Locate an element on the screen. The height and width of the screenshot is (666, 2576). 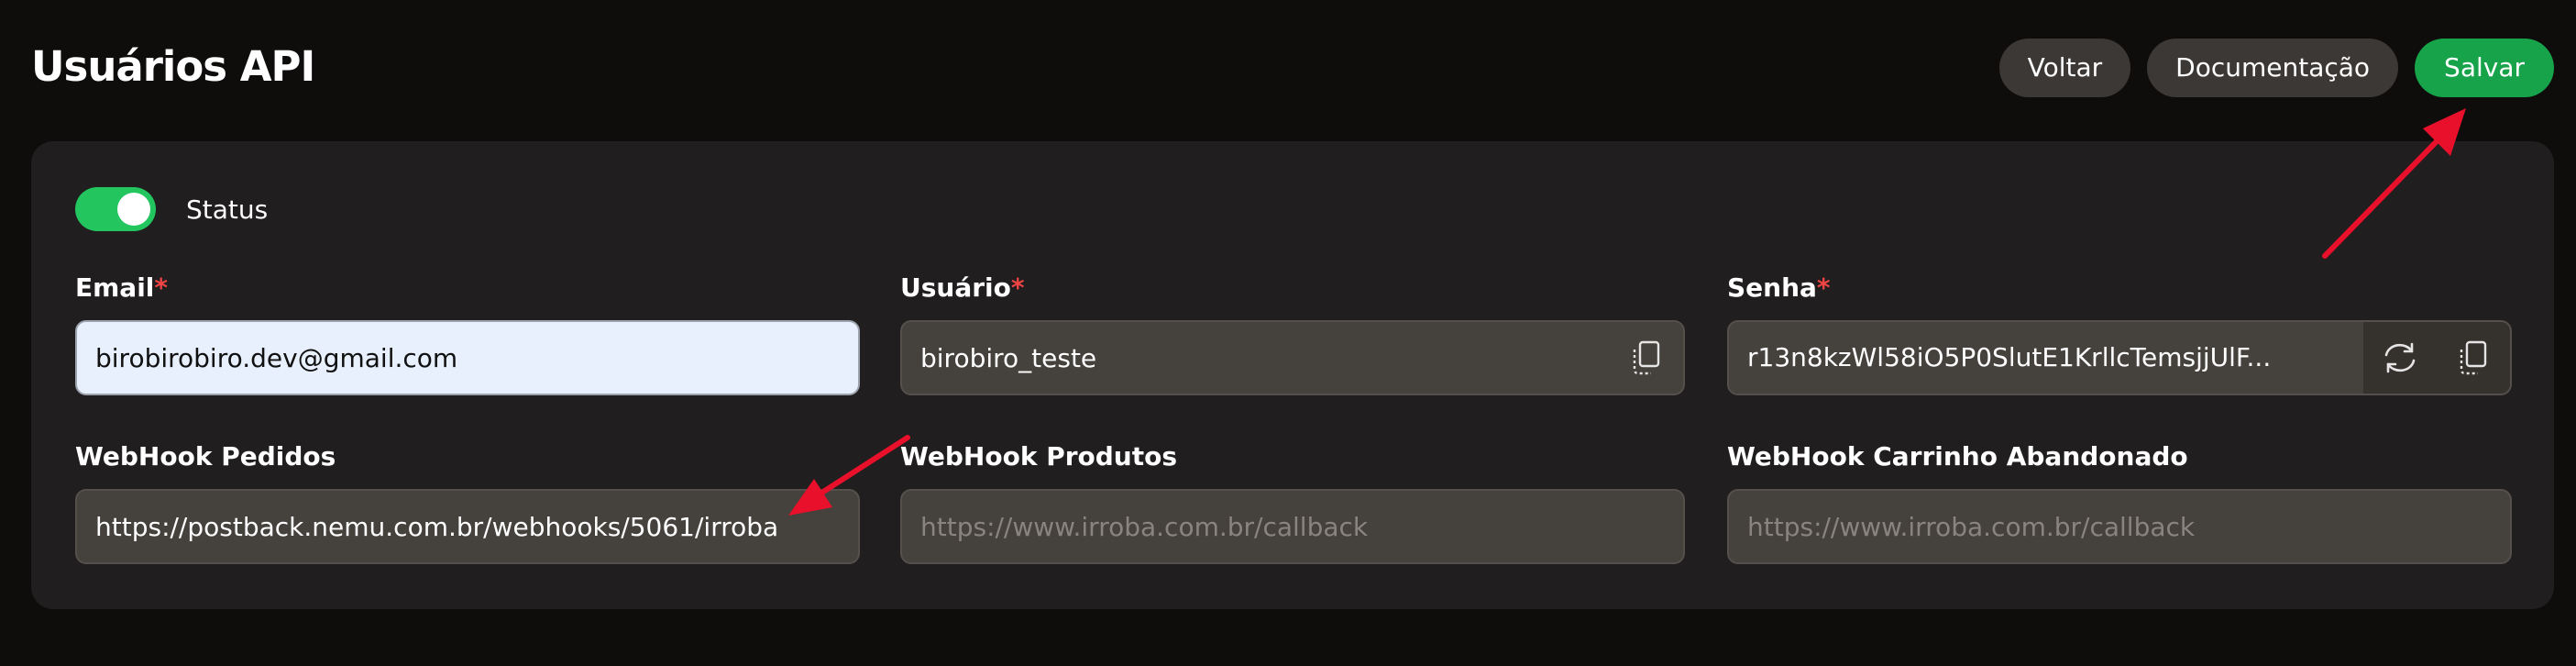
senha-label-text: Senha is located at coordinates (1772, 287).